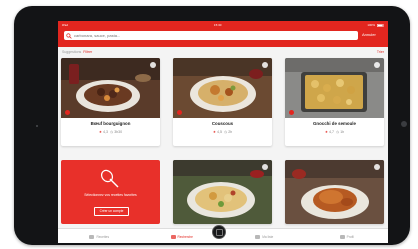 This screenshot has width=418, height=249. I want to click on recipe-time: 3h30, so click(118, 132).